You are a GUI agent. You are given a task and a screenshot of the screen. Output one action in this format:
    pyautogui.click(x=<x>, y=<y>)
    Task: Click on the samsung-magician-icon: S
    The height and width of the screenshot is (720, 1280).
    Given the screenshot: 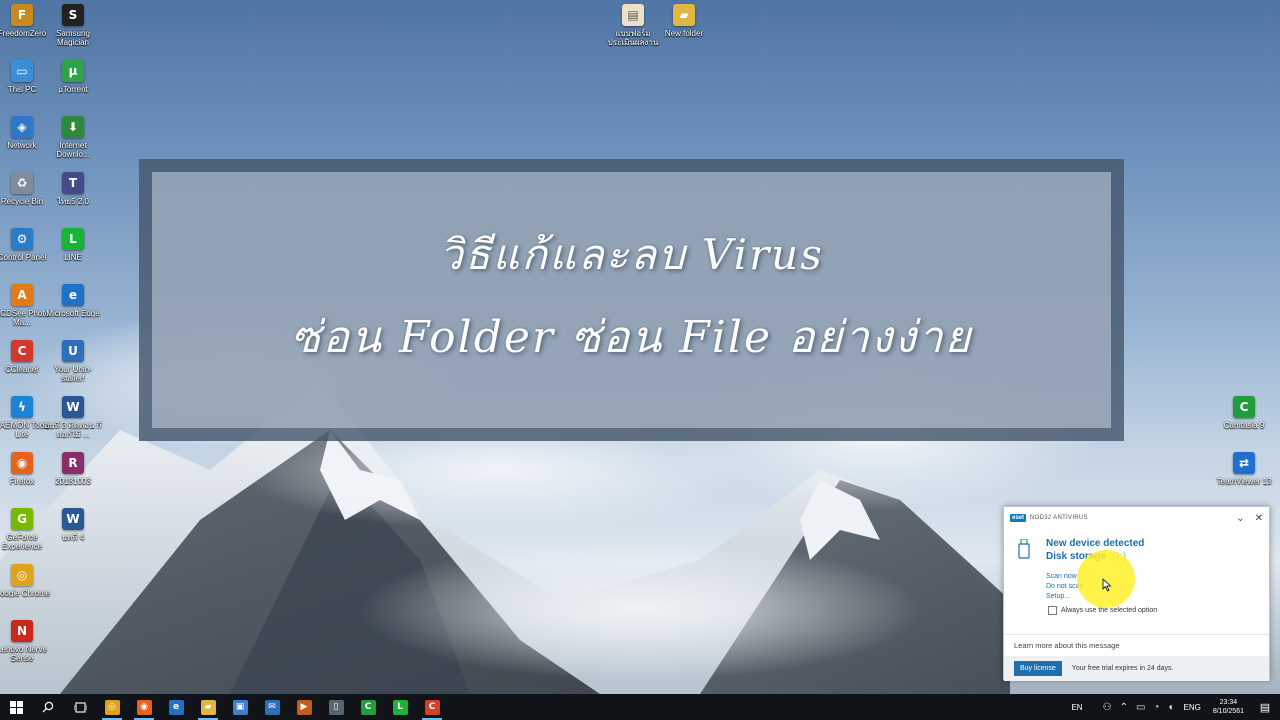 What is the action you would take?
    pyautogui.click(x=73, y=15)
    